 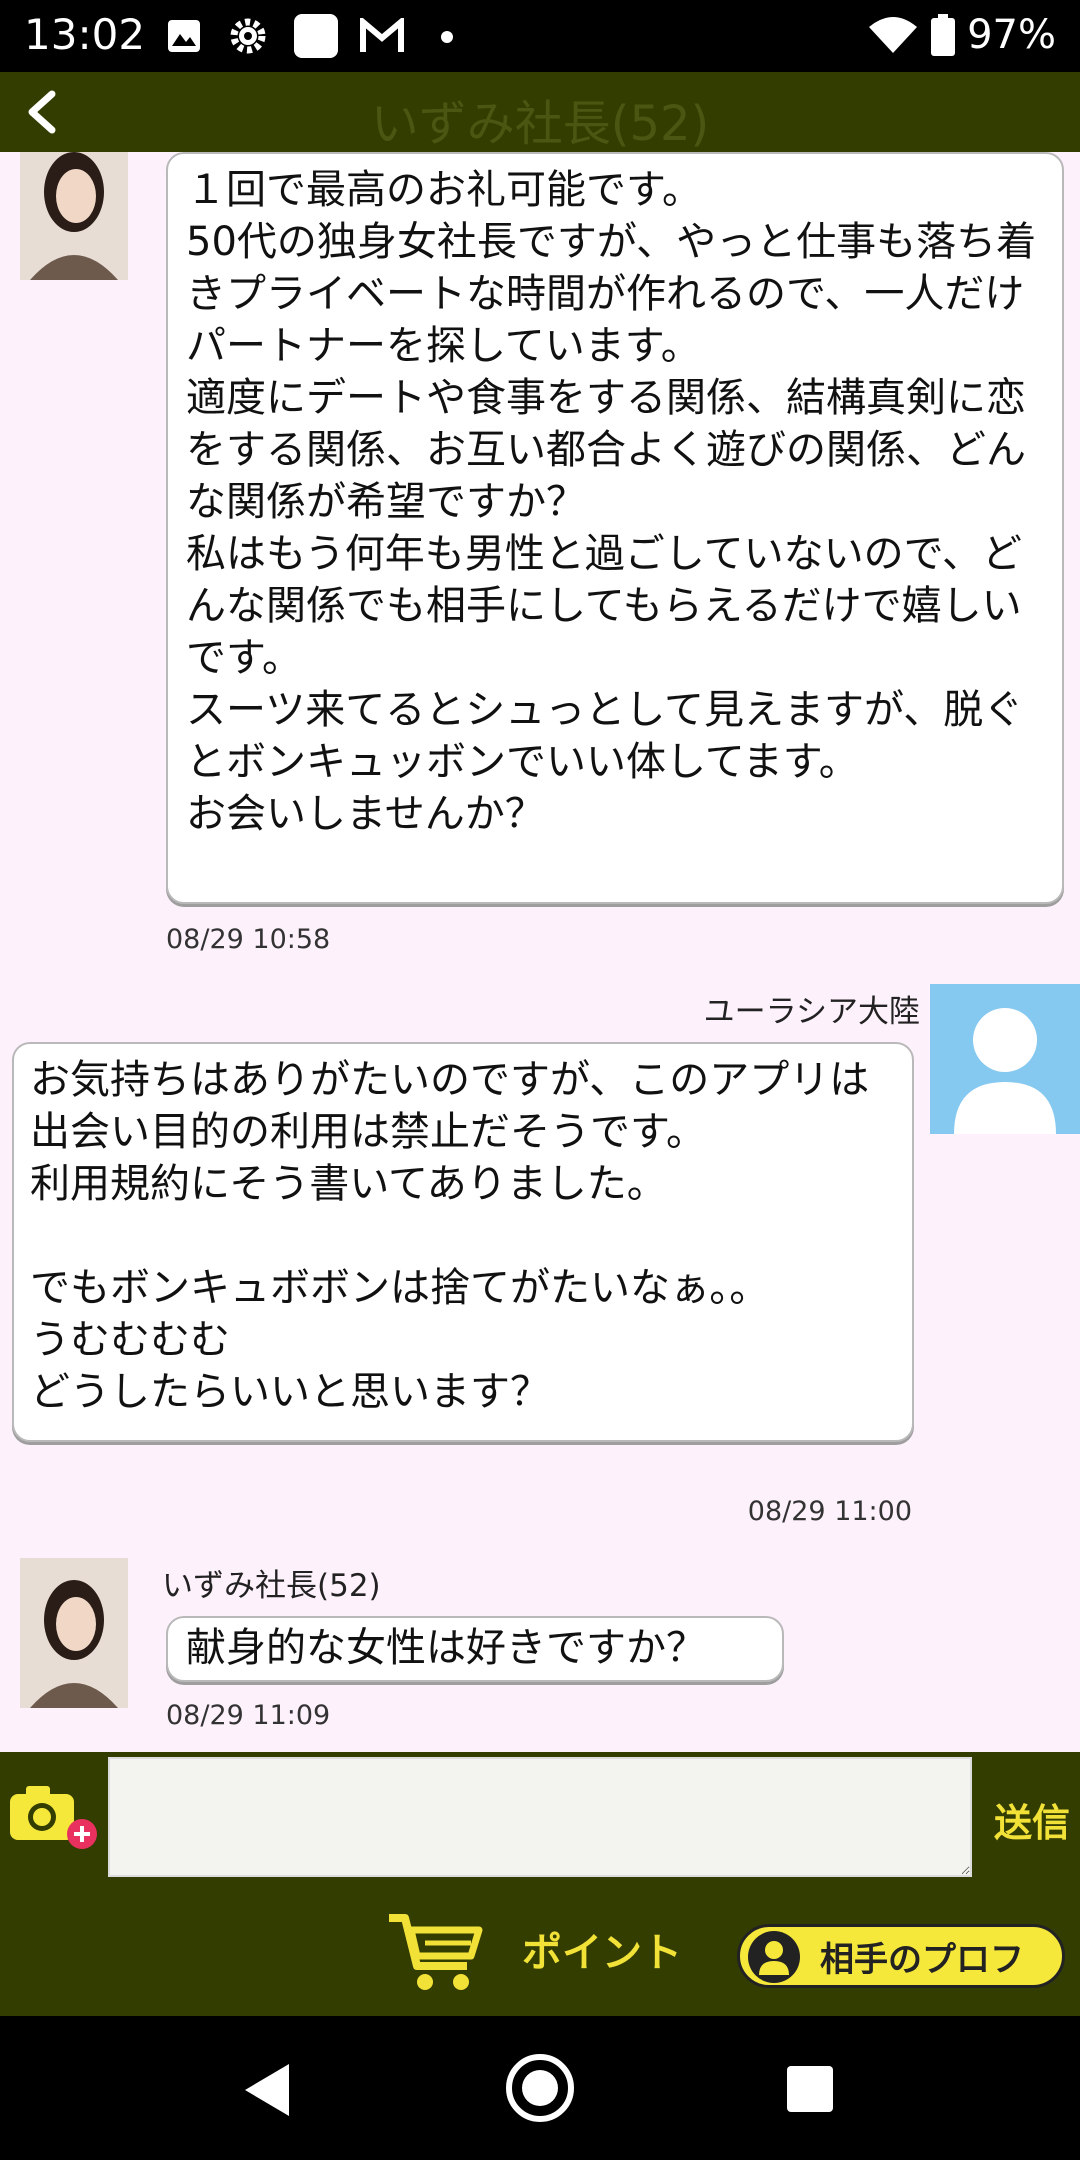 What do you see at coordinates (922, 1959) in the screenshot?
I see `profile-button-label: 相手のプロフ` at bounding box center [922, 1959].